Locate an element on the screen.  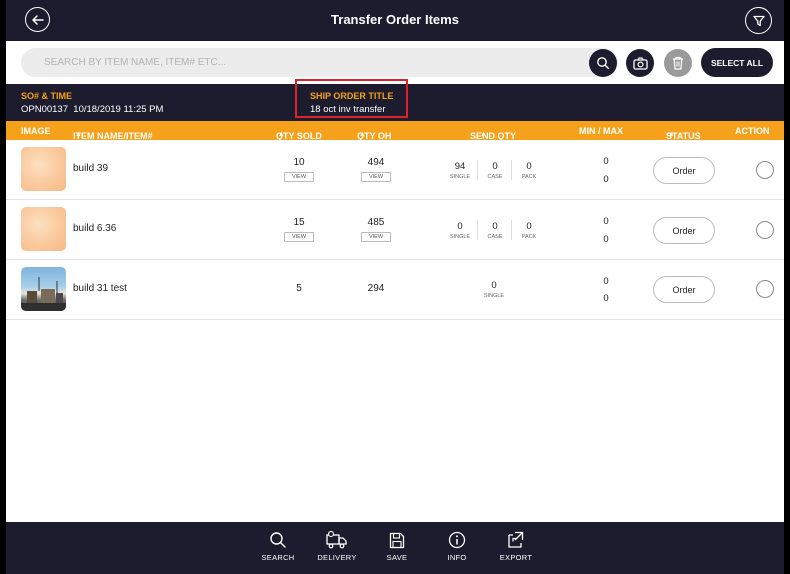
tab-label: EXPORT is located at coordinates (516, 557).